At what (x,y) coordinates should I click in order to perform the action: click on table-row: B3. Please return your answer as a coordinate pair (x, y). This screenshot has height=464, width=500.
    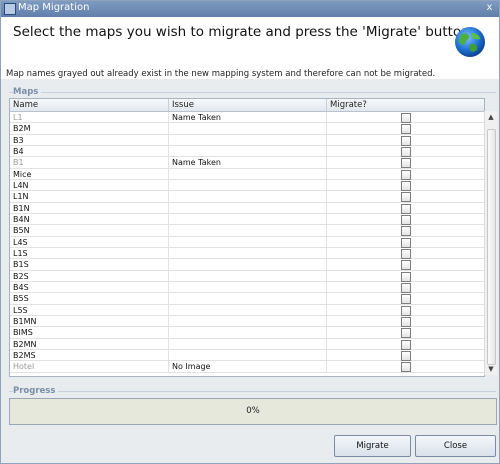
    Looking at the image, I should click on (247, 140).